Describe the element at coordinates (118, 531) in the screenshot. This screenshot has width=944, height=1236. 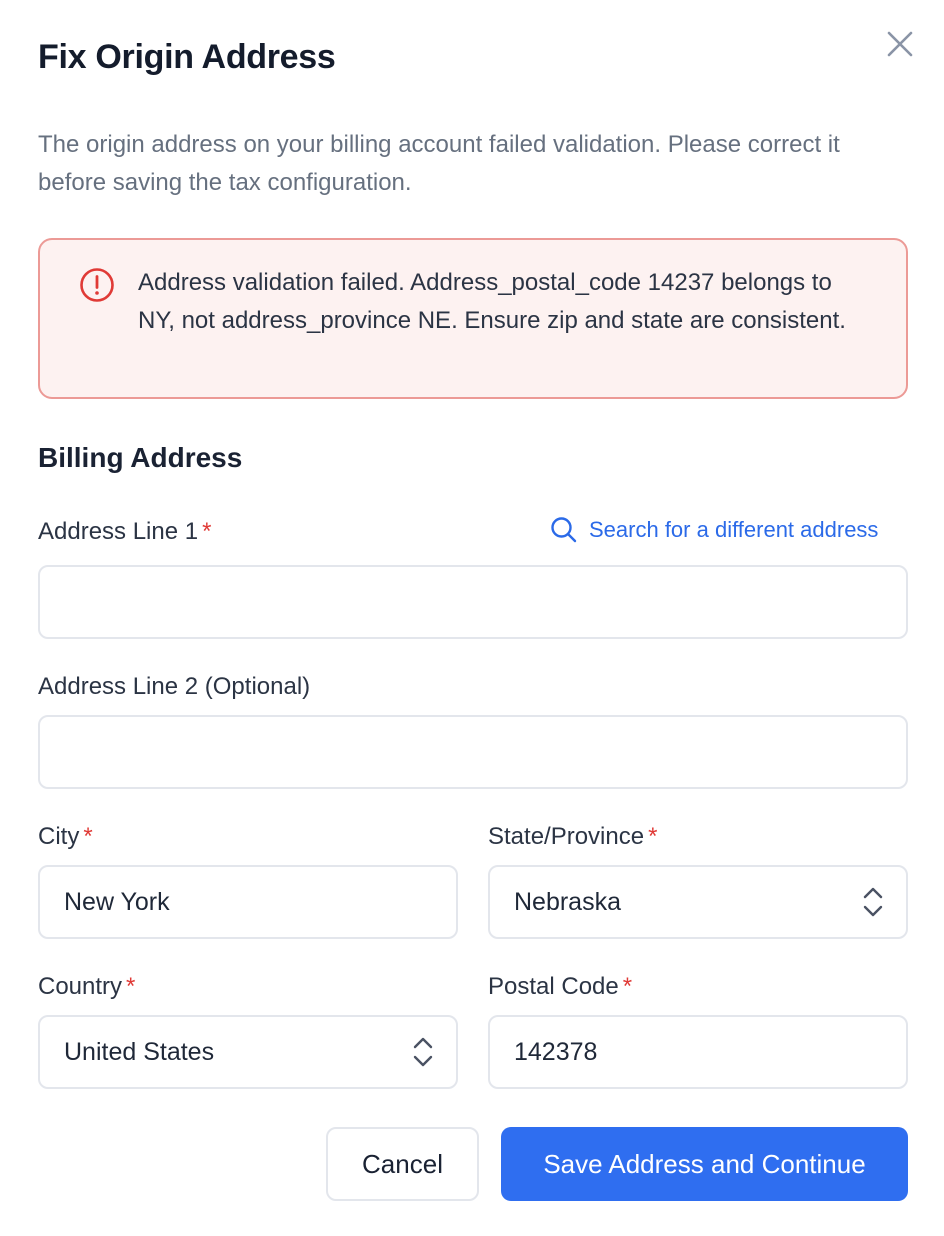
I see `address-line-1-label-text: Address Line 1` at that location.